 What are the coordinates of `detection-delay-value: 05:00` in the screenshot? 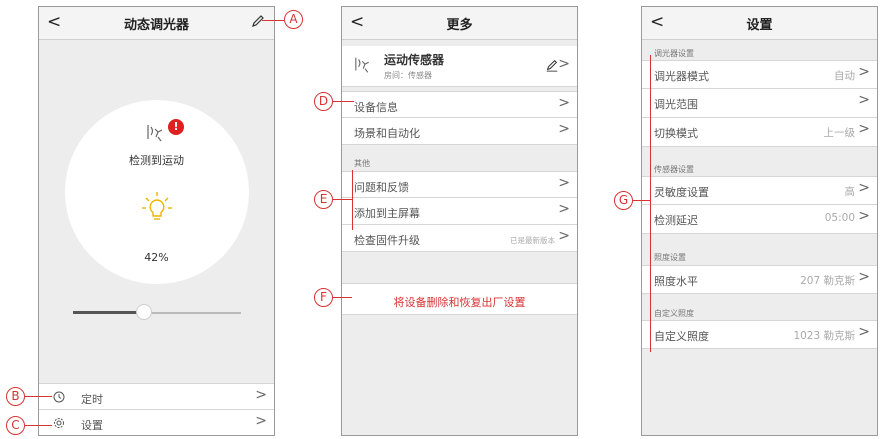 It's located at (839, 218).